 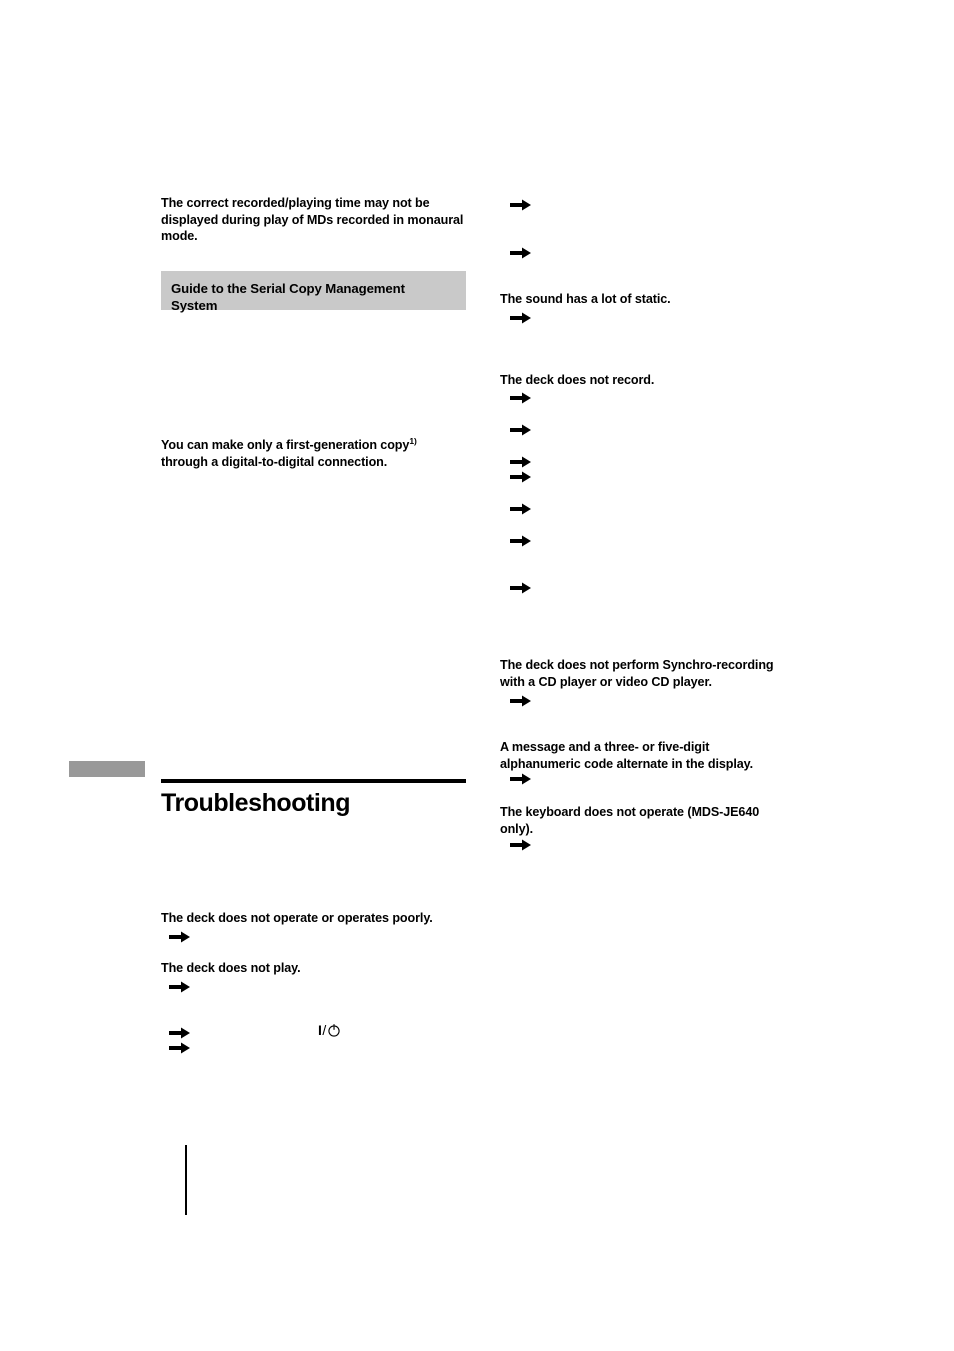 What do you see at coordinates (605, 747) in the screenshot?
I see `symptom-heading-alphanumeric-code-line1: A message and a three- or five-digit` at bounding box center [605, 747].